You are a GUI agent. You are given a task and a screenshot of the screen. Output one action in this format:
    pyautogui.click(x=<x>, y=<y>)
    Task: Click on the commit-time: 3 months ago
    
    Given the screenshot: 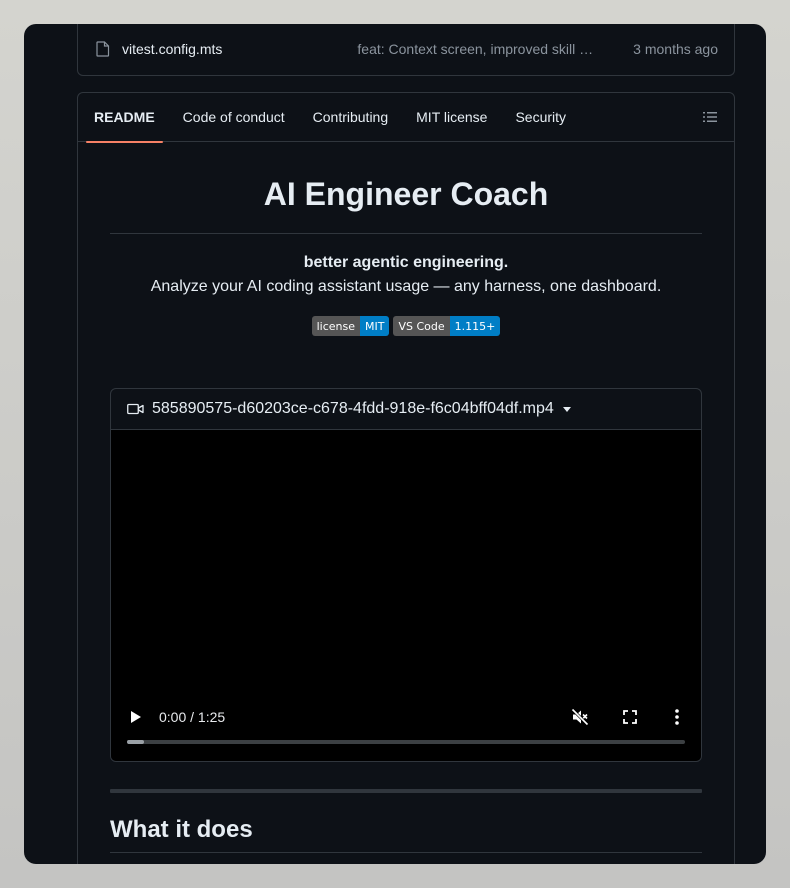 What is the action you would take?
    pyautogui.click(x=675, y=49)
    